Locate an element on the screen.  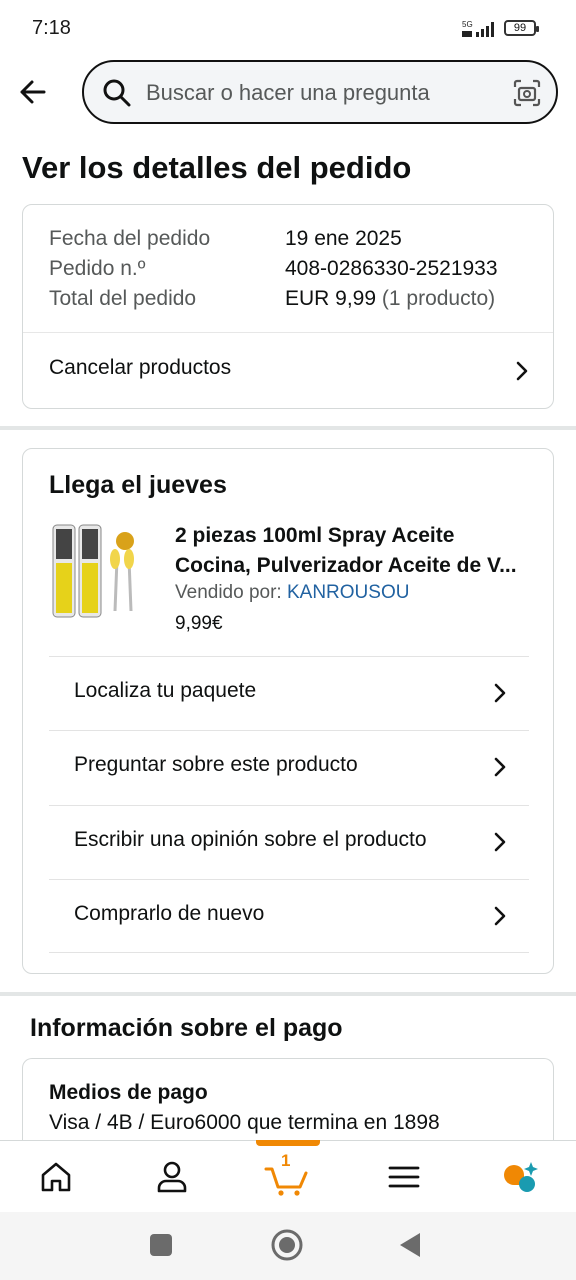
signal-icon: 5G is located at coordinates (478, 28).